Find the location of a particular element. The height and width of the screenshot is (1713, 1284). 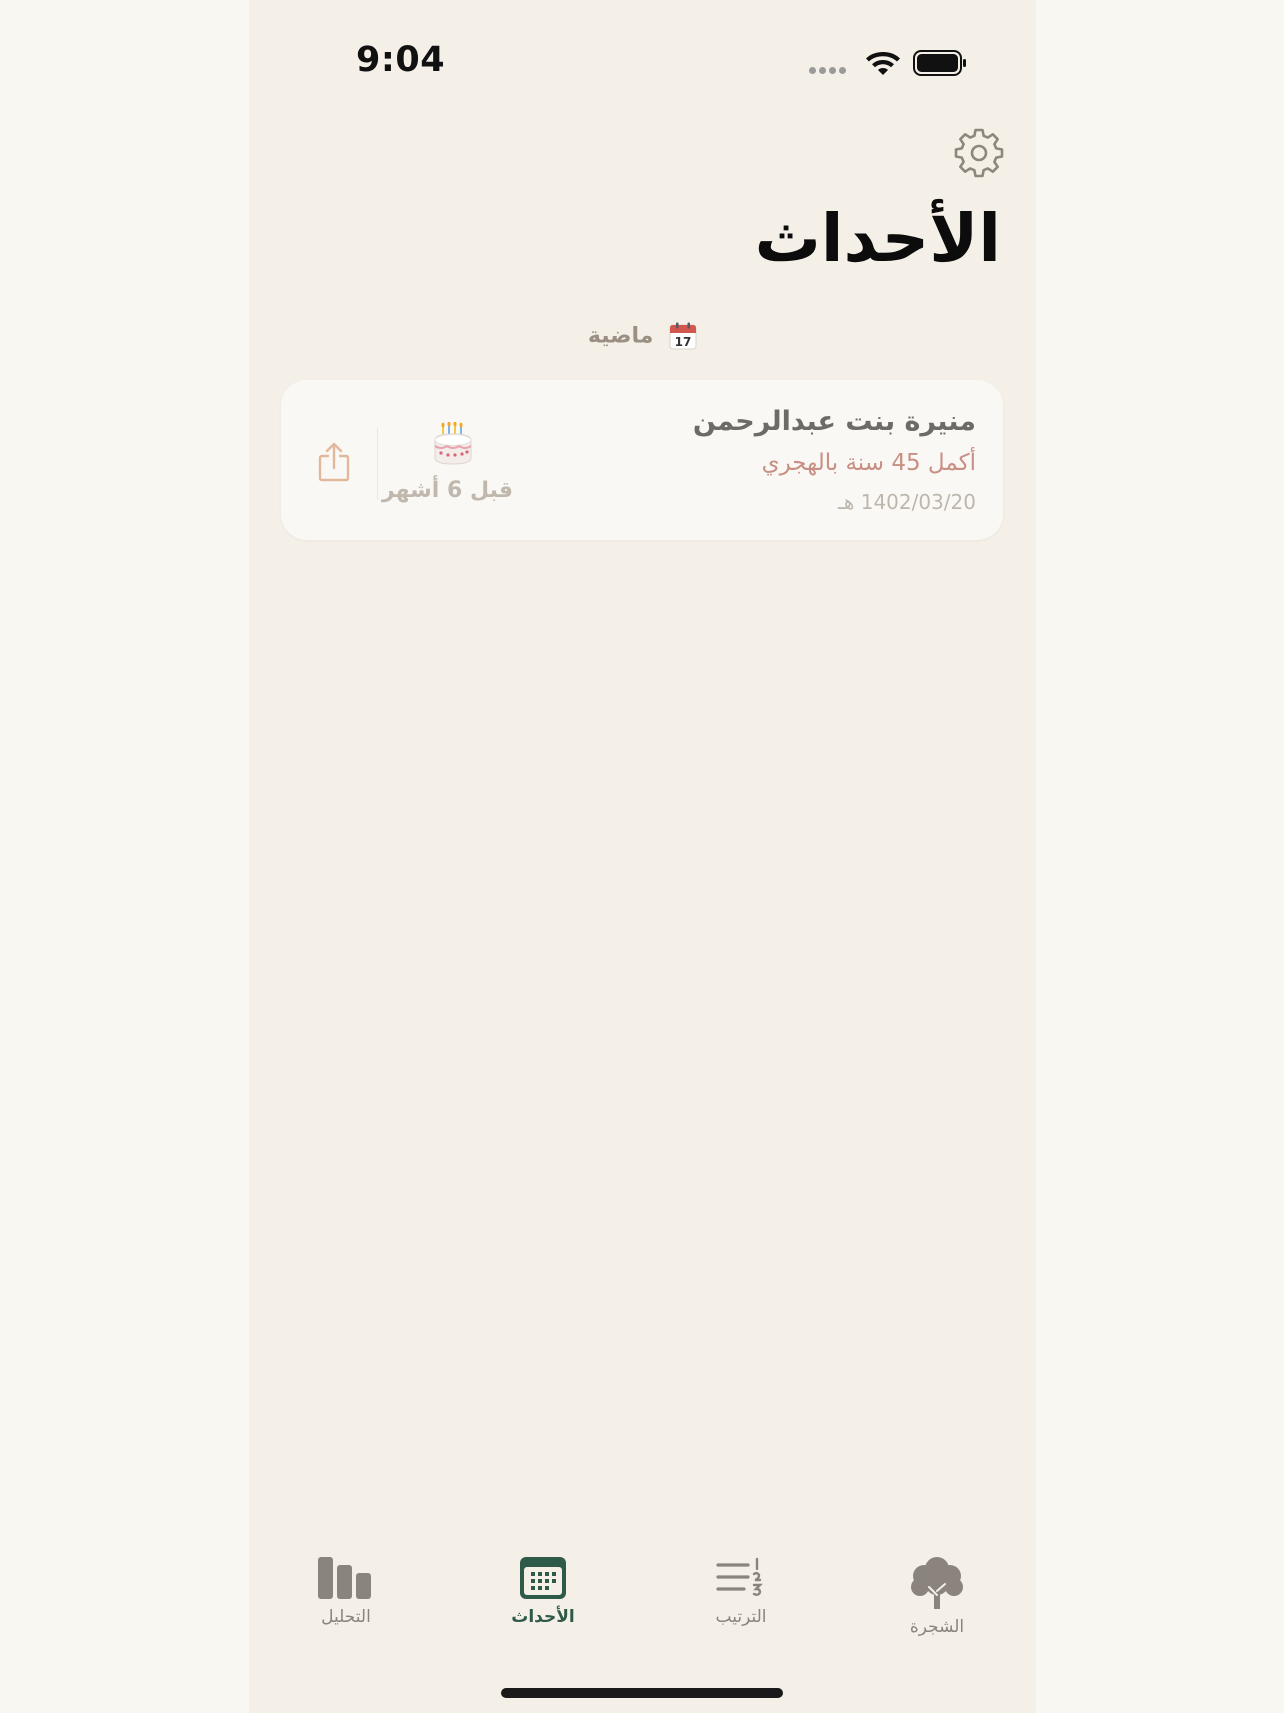

calendar-day: 17 is located at coordinates (683, 342).